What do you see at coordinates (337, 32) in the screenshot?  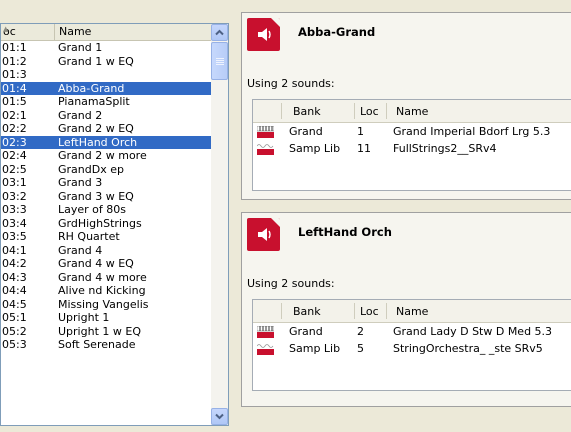 I see `program-title: Abba-Grand` at bounding box center [337, 32].